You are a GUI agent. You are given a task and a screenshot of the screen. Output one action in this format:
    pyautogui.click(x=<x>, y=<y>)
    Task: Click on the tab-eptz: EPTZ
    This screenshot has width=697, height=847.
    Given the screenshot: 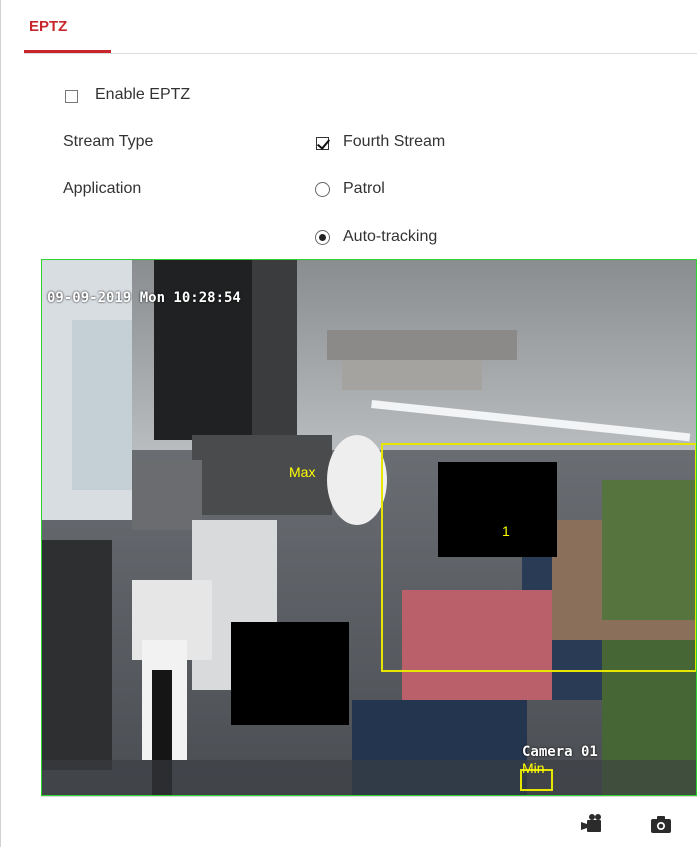 What is the action you would take?
    pyautogui.click(x=48, y=26)
    